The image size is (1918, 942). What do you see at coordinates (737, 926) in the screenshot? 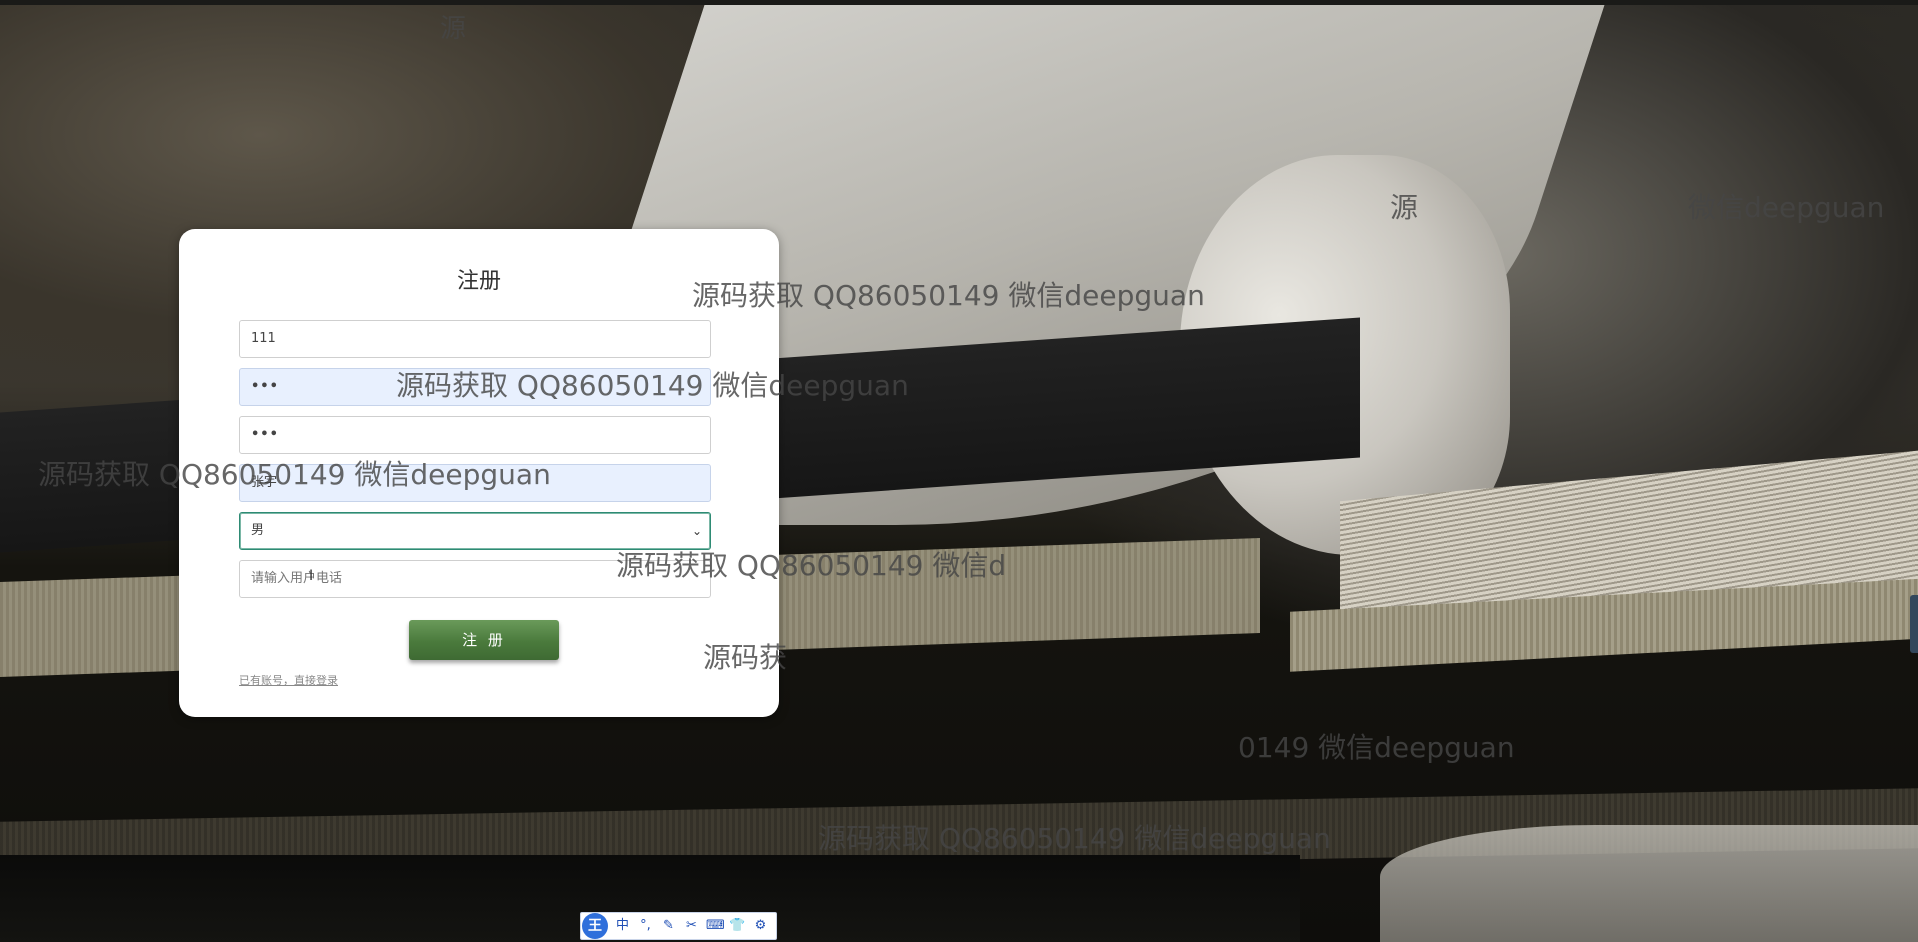
I see `skin-icon: 👕` at bounding box center [737, 926].